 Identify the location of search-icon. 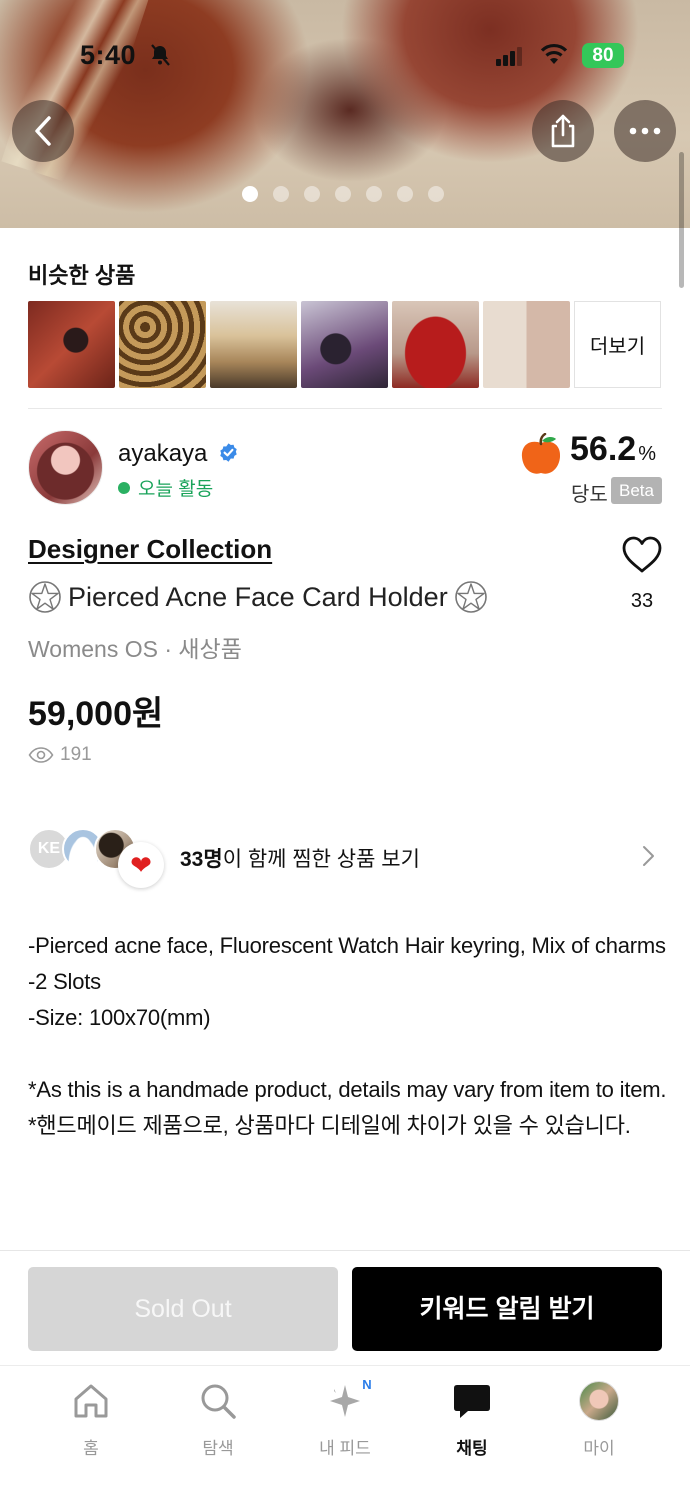
(218, 1401).